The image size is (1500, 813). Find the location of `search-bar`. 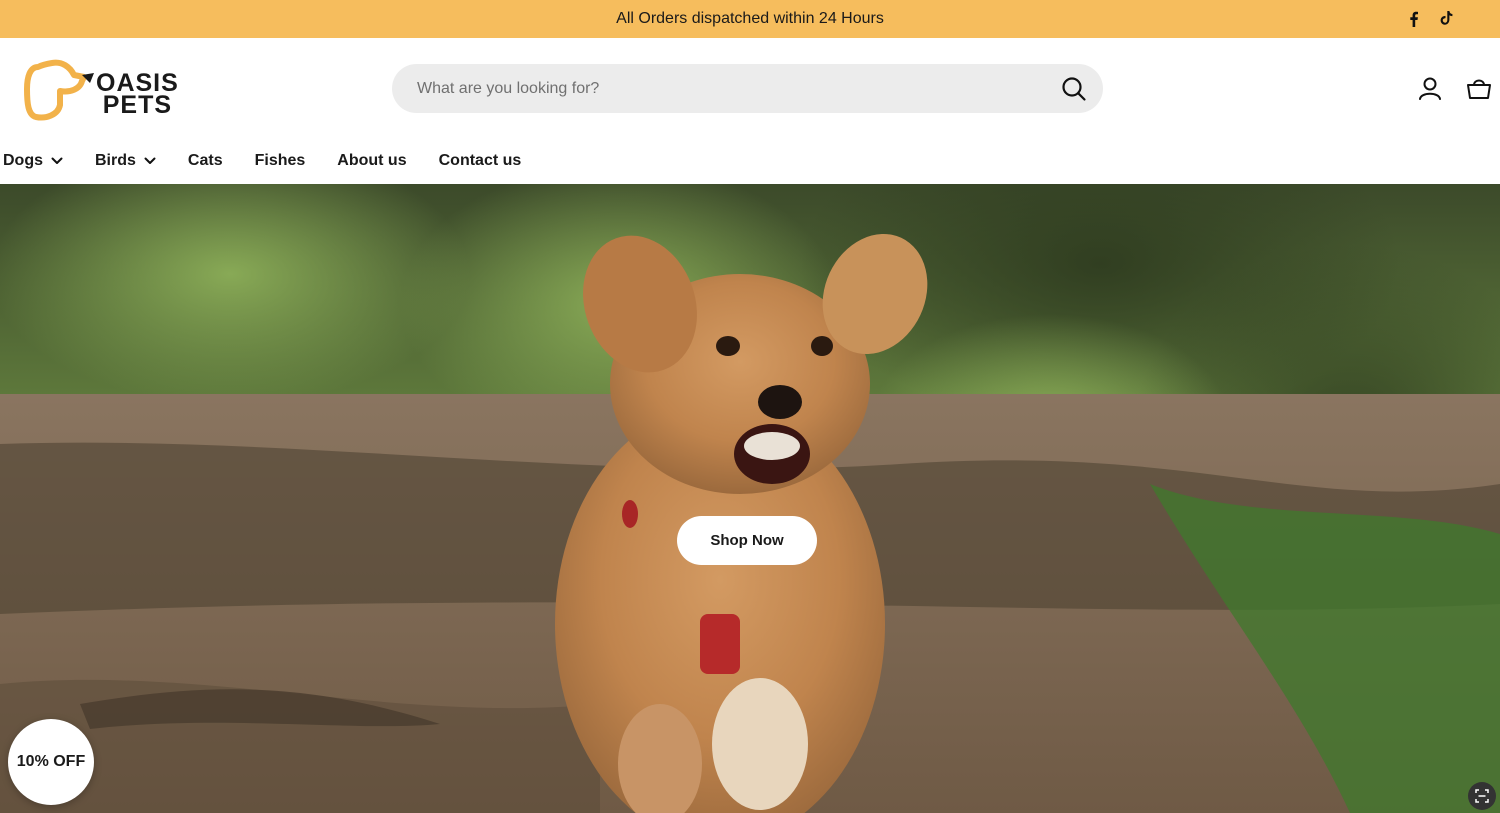

search-bar is located at coordinates (747, 88).